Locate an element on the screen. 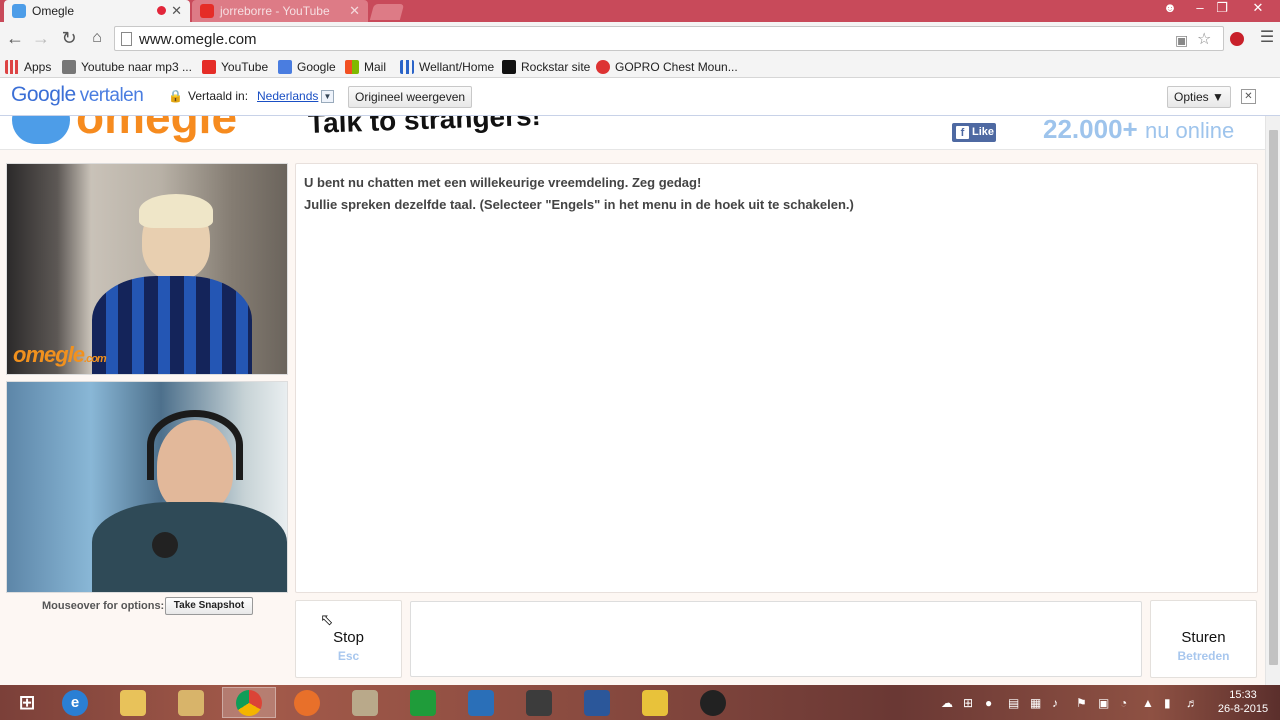 The height and width of the screenshot is (720, 1280). recording-dot-icon is located at coordinates (161, 10).